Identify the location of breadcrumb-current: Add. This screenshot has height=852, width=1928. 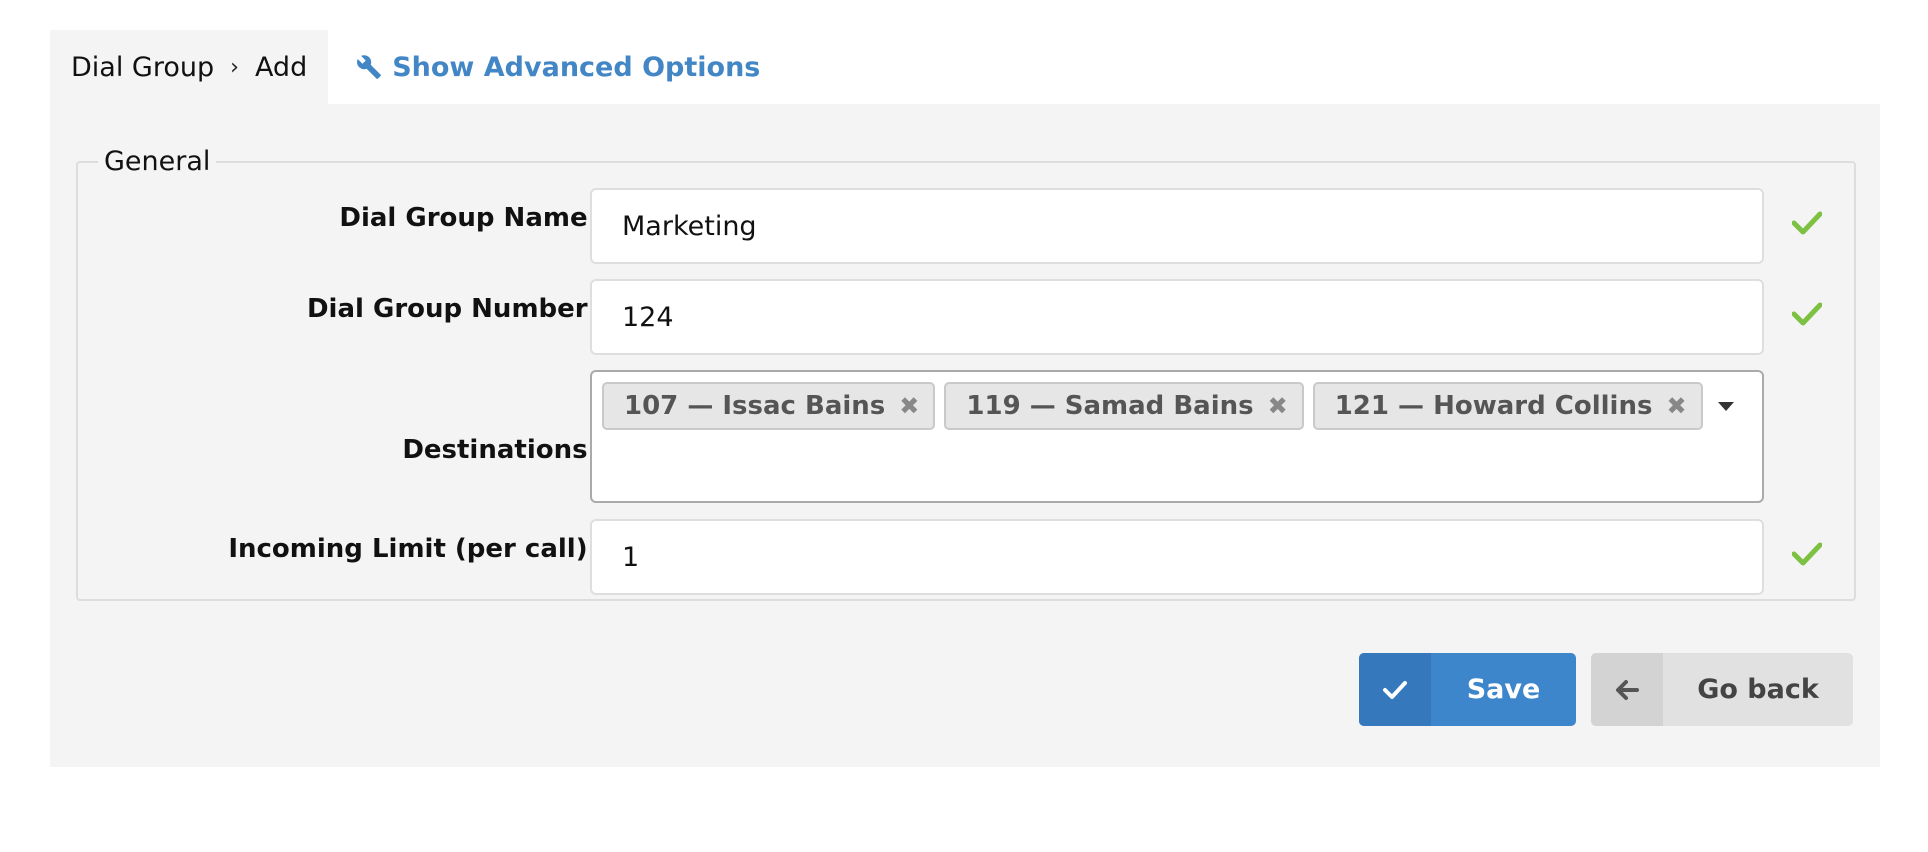
(281, 67).